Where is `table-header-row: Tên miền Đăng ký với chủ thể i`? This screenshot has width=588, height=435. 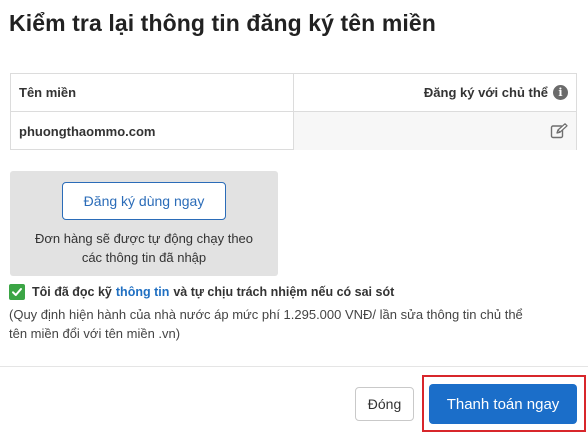
table-header-row: Tên miền Đăng ký với chủ thể i is located at coordinates (293, 93).